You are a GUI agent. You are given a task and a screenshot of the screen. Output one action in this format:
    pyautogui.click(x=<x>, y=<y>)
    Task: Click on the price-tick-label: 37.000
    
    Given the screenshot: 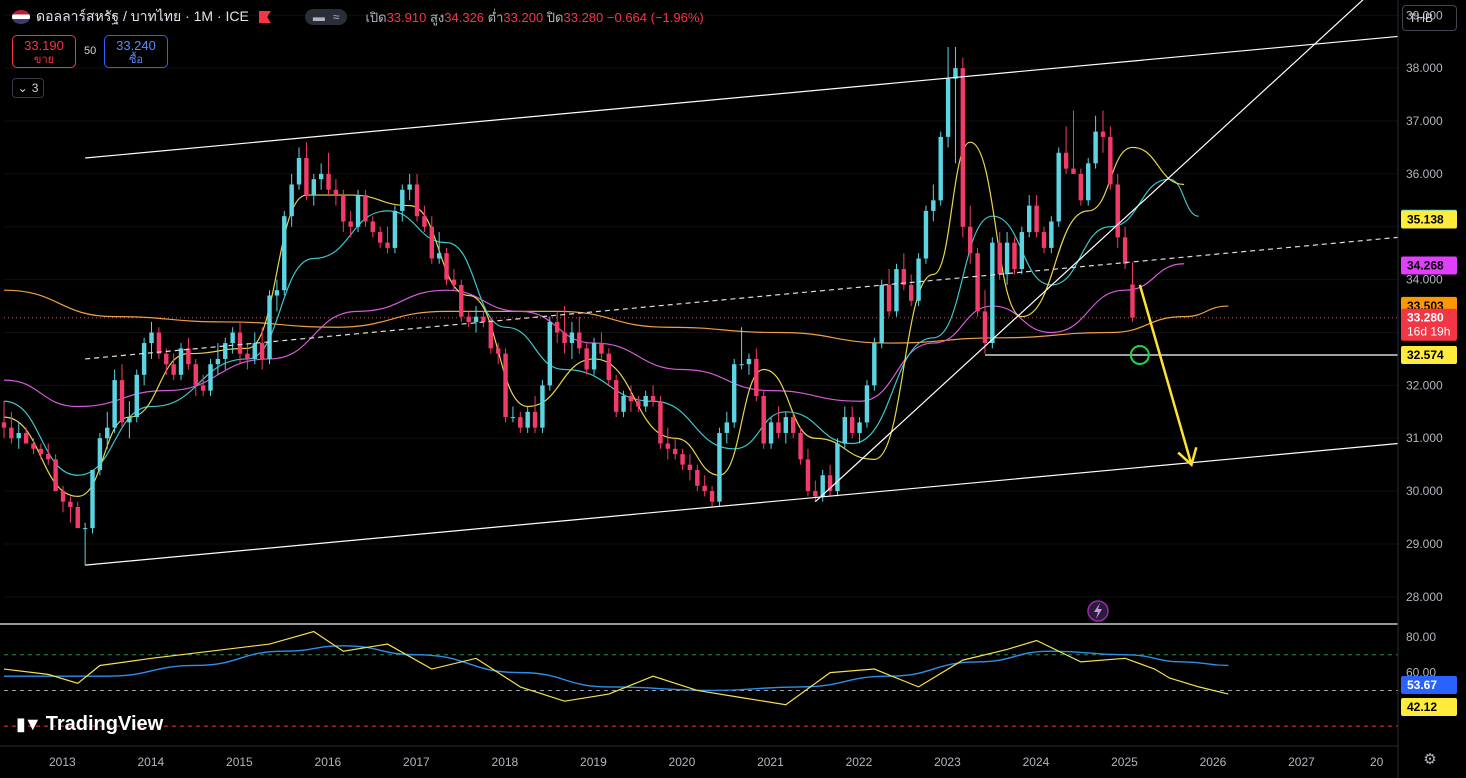 What is the action you would take?
    pyautogui.click(x=1424, y=121)
    